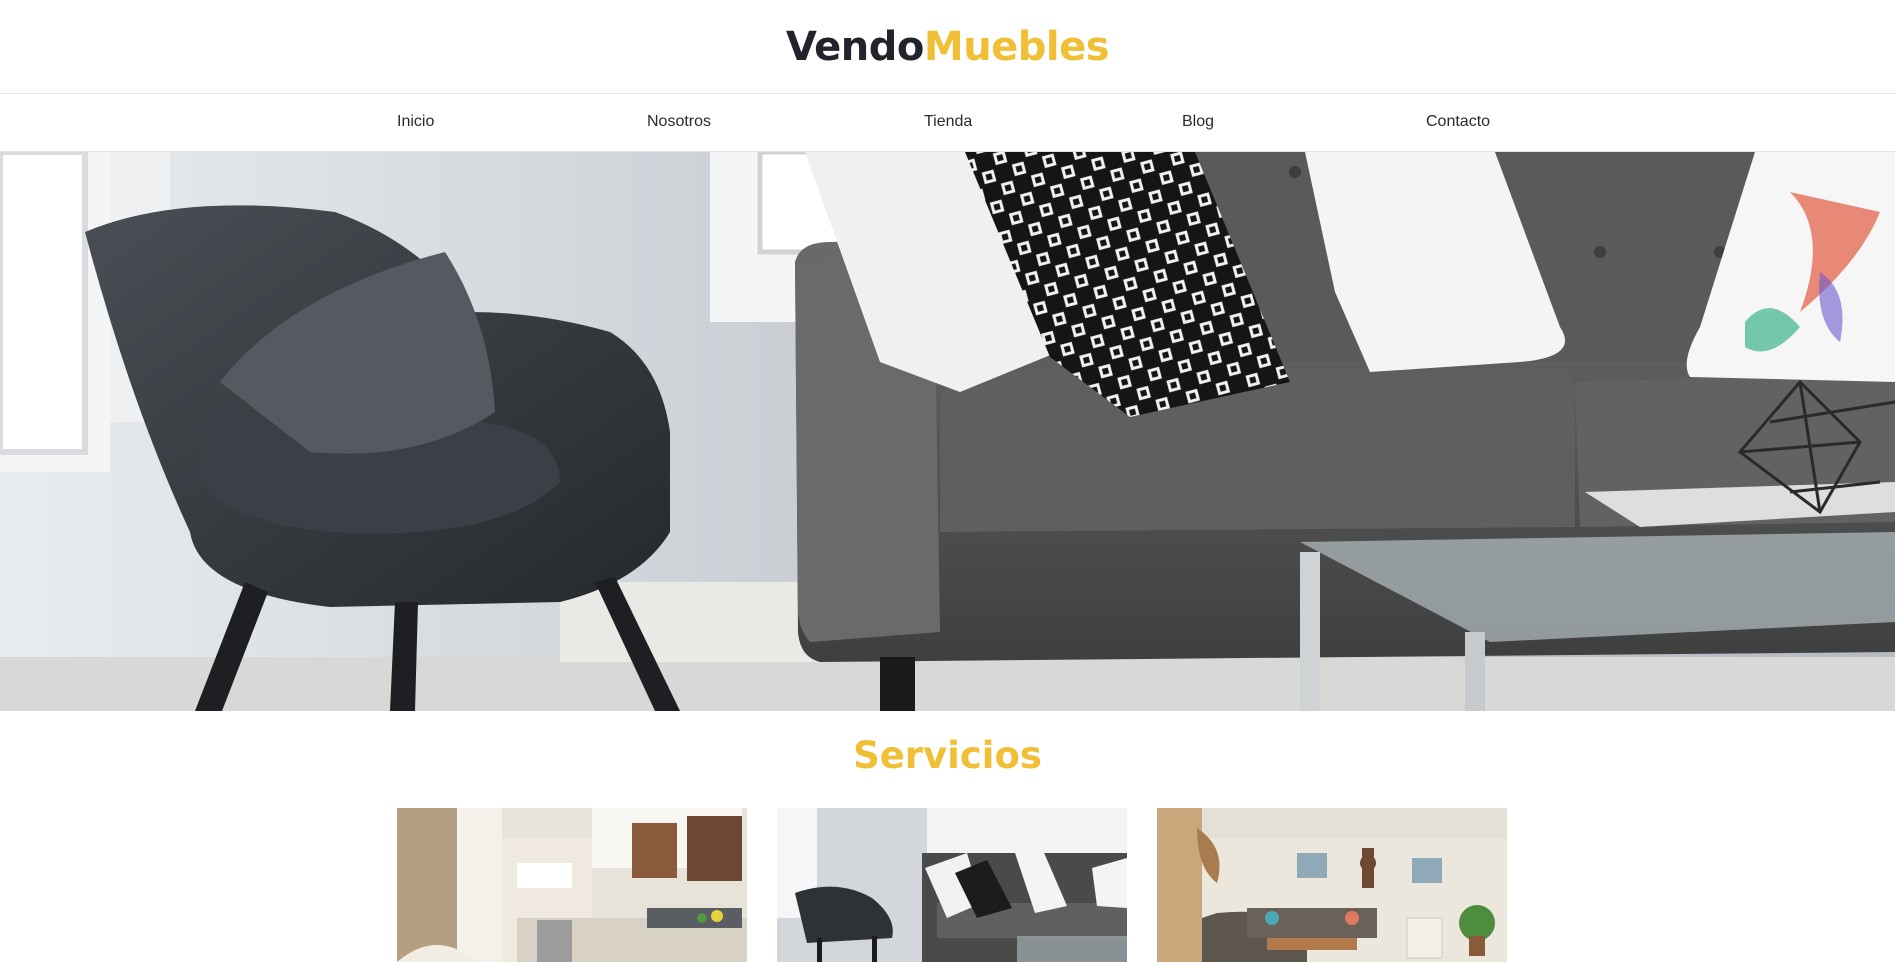 This screenshot has height=962, width=1895. What do you see at coordinates (1458, 122) in the screenshot?
I see `nav-link-contacto: Contacto` at bounding box center [1458, 122].